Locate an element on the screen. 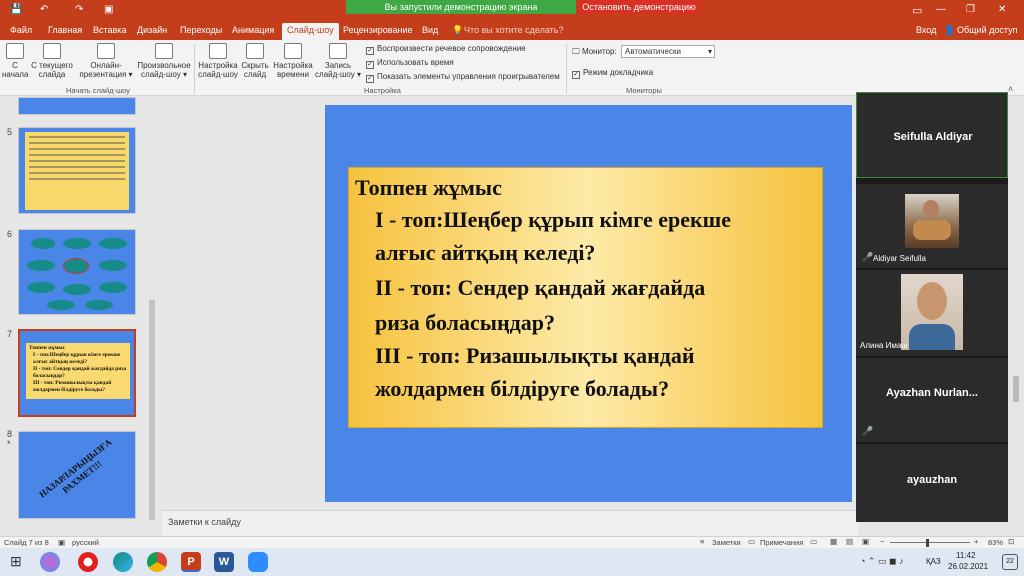 The height and width of the screenshot is (576, 1024). presenter-view-checkbox: ✓ Режим докладчика is located at coordinates (612, 73).